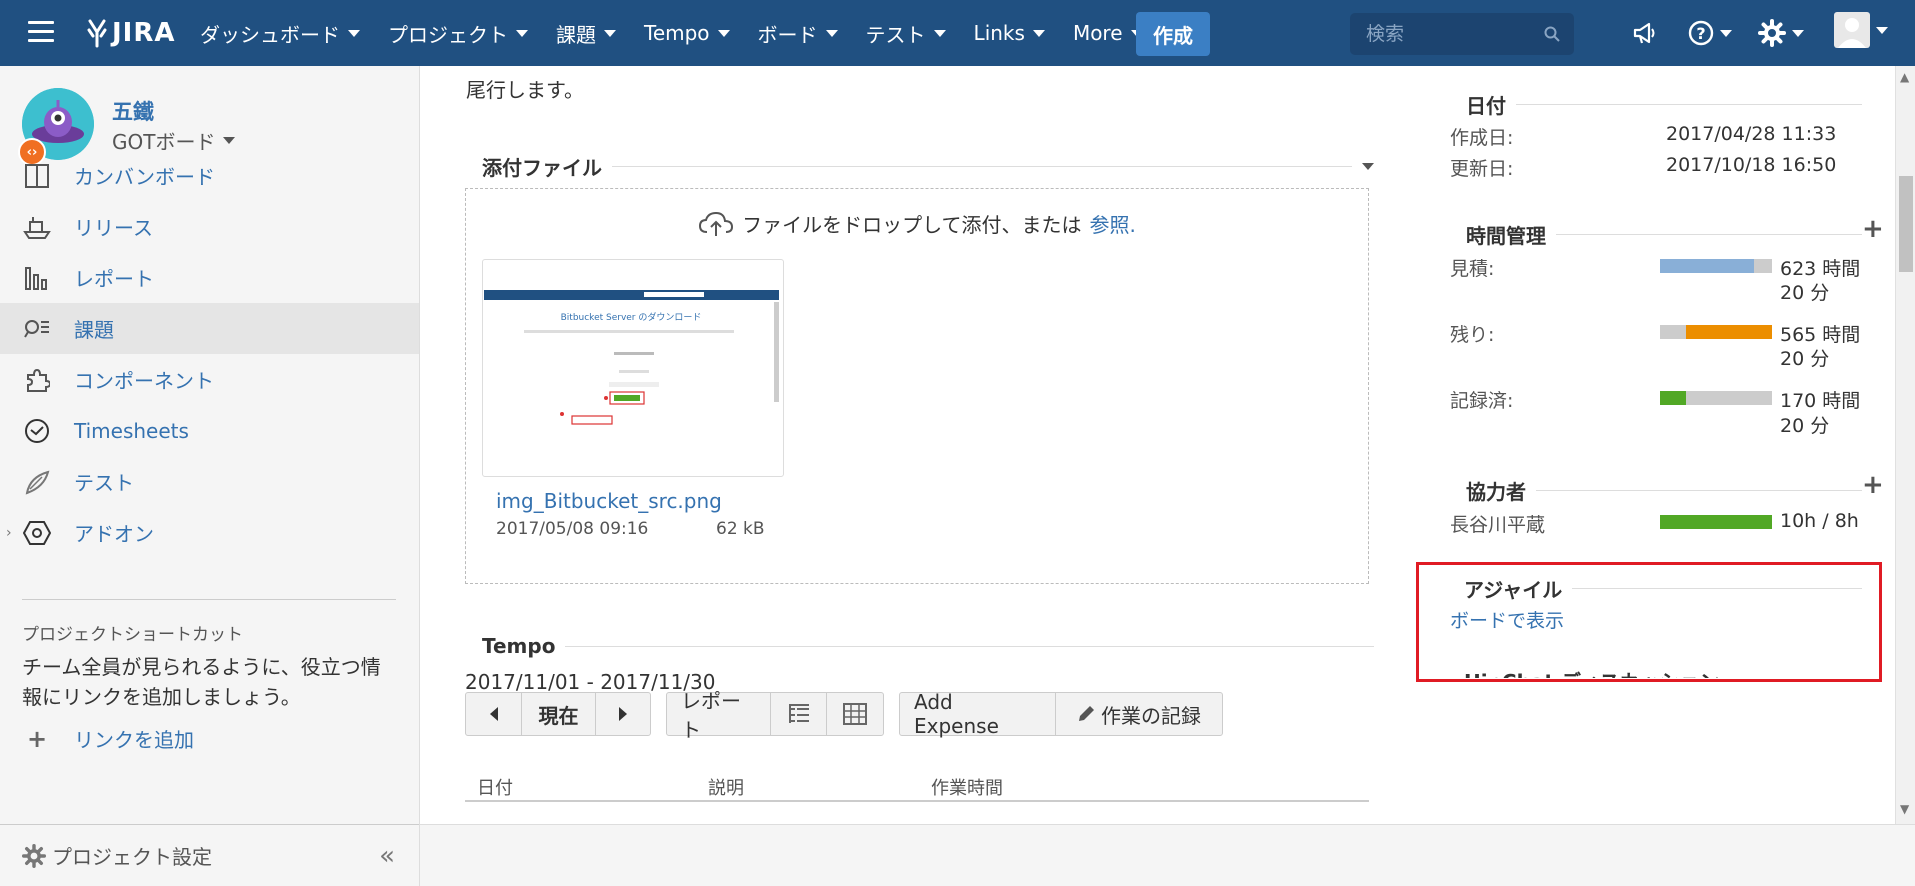  I want to click on tree-list-icon, so click(798, 713).